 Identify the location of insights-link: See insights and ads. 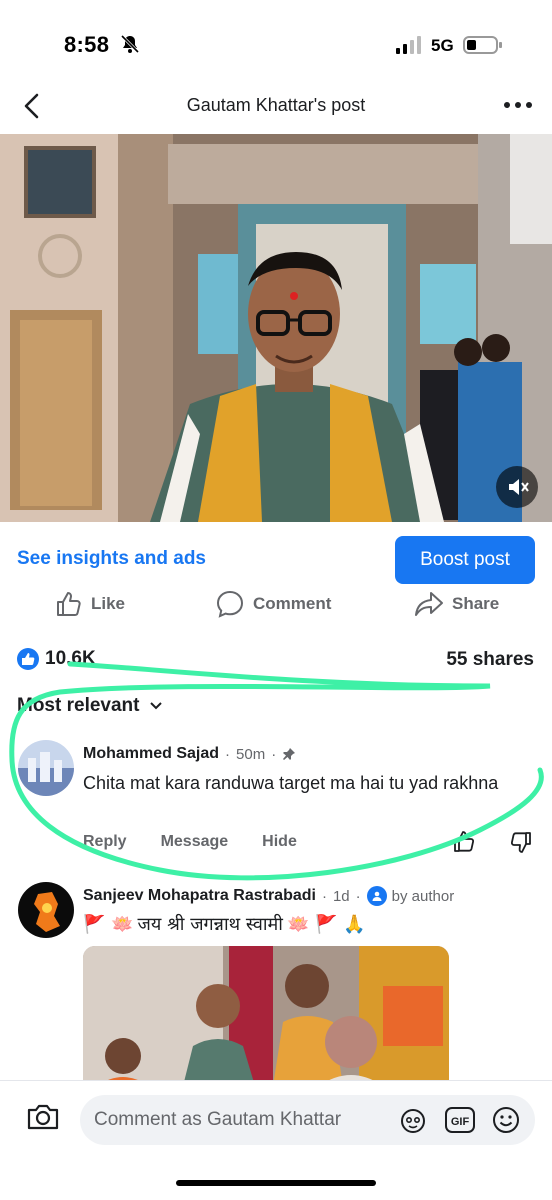
(111, 559).